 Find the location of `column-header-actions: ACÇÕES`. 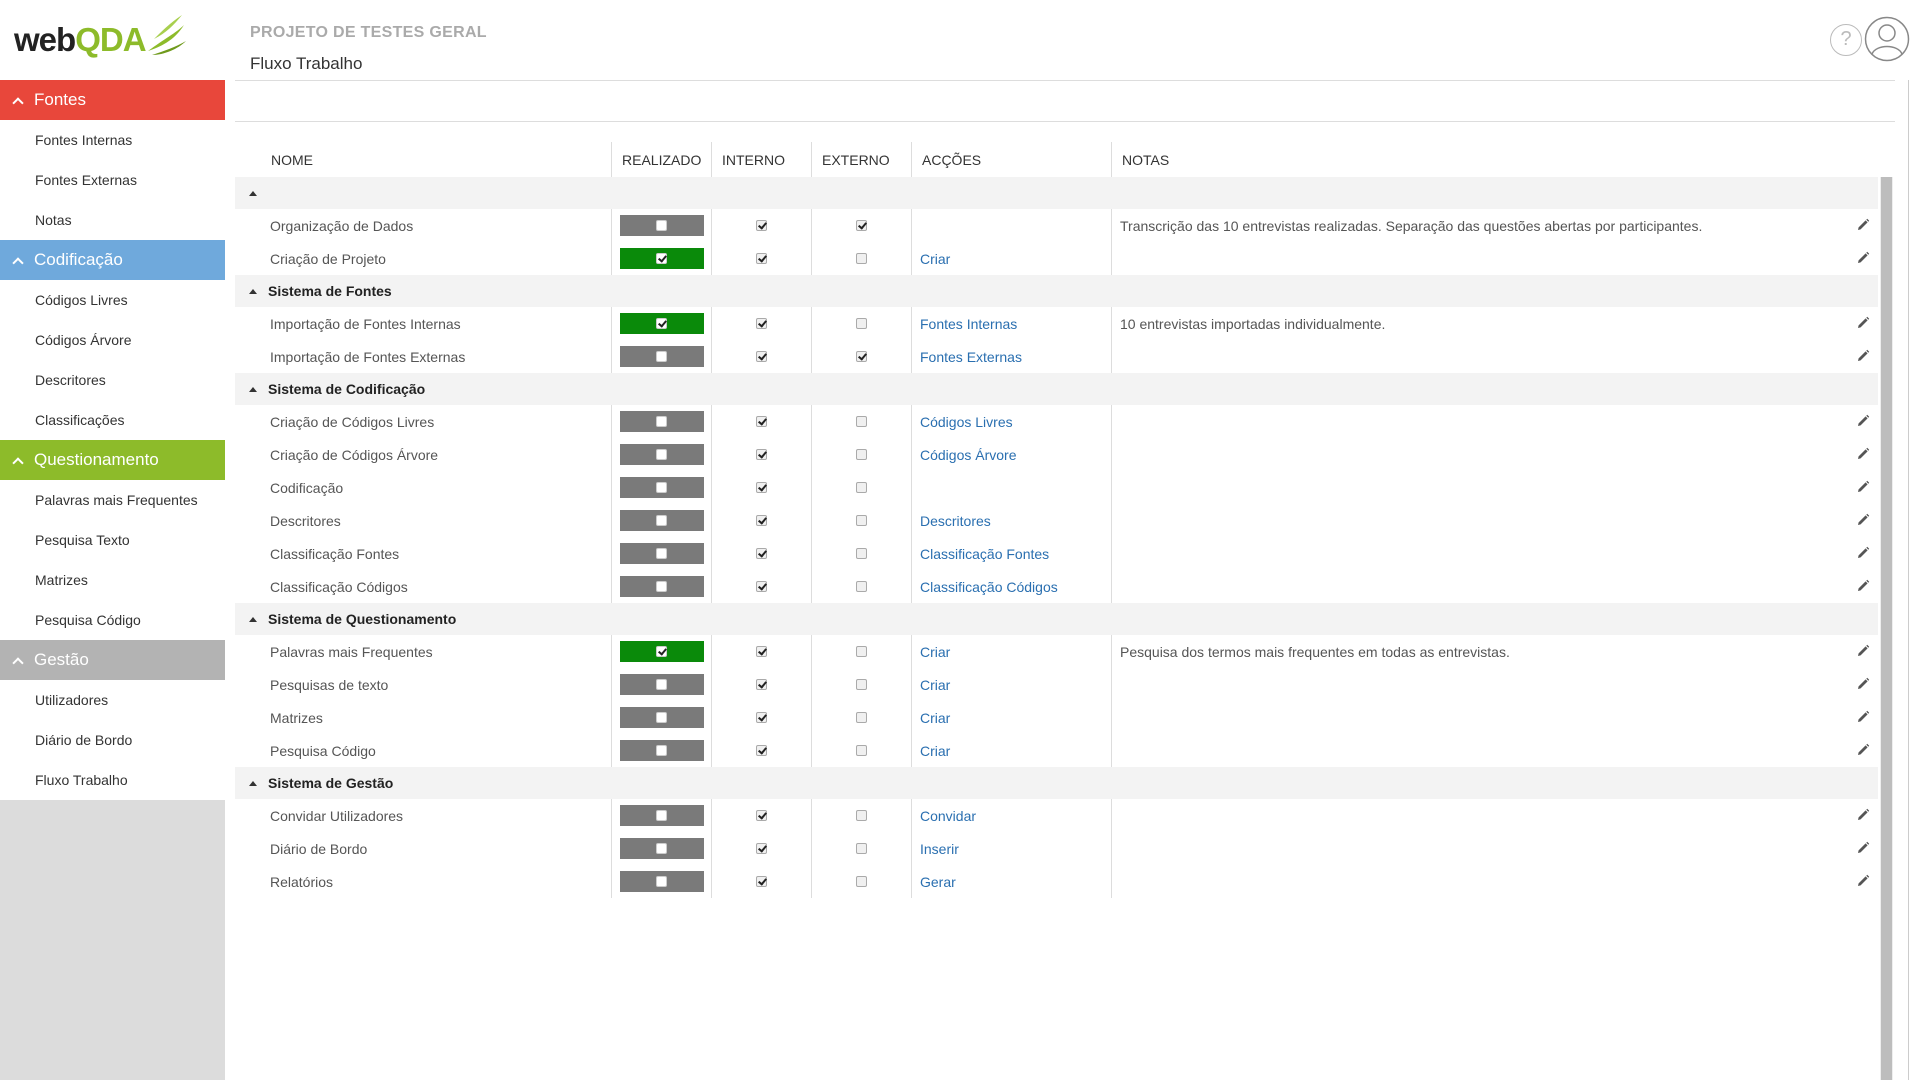

column-header-actions: ACÇÕES is located at coordinates (1012, 159).